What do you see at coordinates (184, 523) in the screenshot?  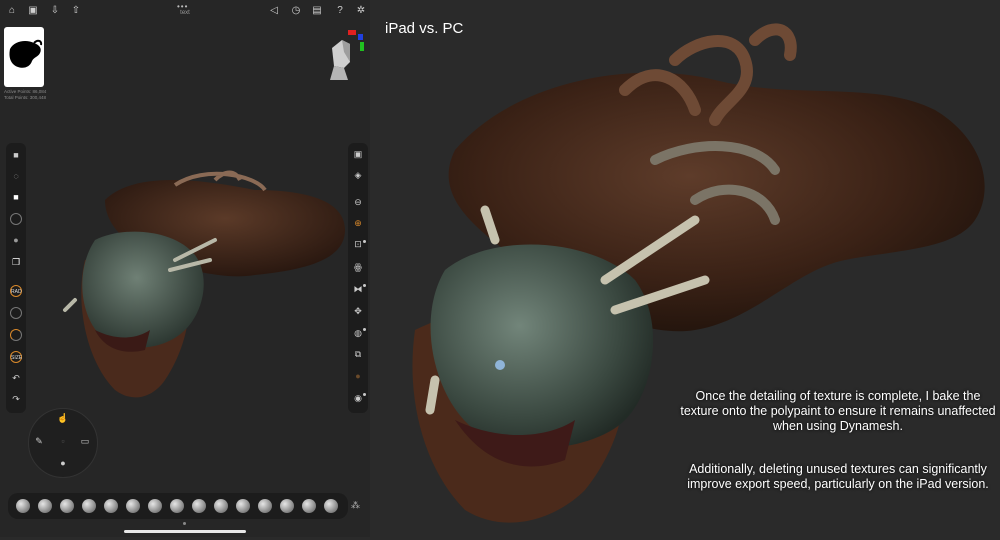 I see `page-dot` at bounding box center [184, 523].